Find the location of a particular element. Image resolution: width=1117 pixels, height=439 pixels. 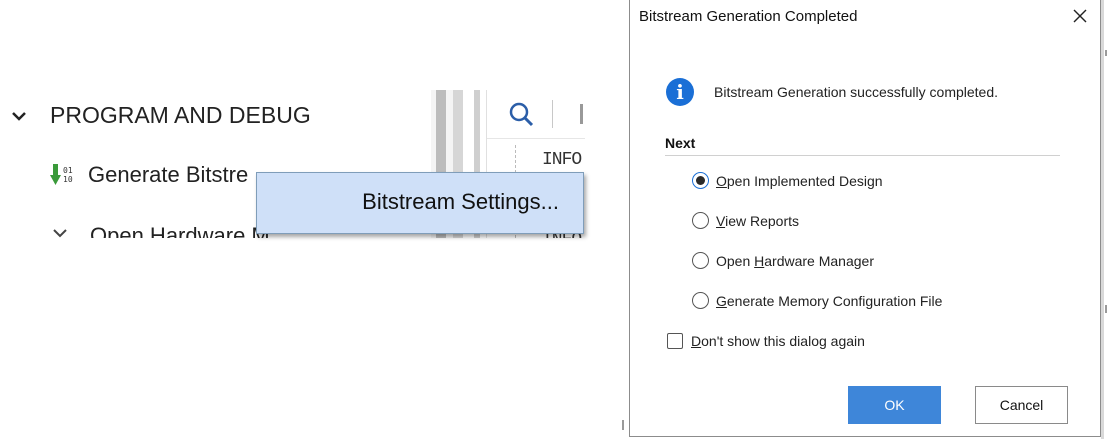

radio-open-implemented-design: Open Implemented Design is located at coordinates (787, 180).